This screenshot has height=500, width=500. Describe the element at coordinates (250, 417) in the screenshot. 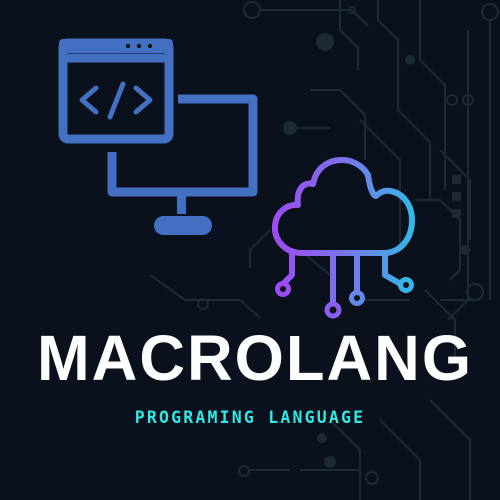

I see `brand-tagline: PROGRAMING LANGUAGE` at that location.